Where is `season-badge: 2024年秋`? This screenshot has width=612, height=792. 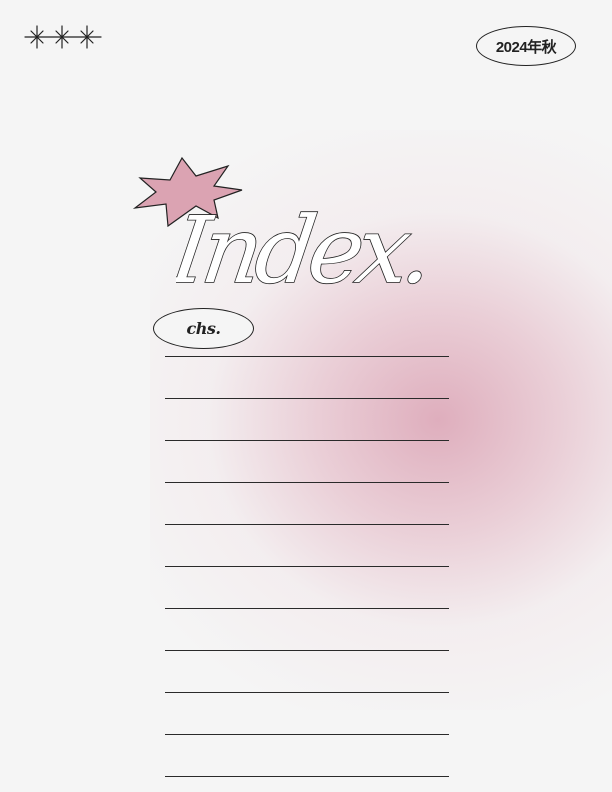 season-badge: 2024年秋 is located at coordinates (526, 46).